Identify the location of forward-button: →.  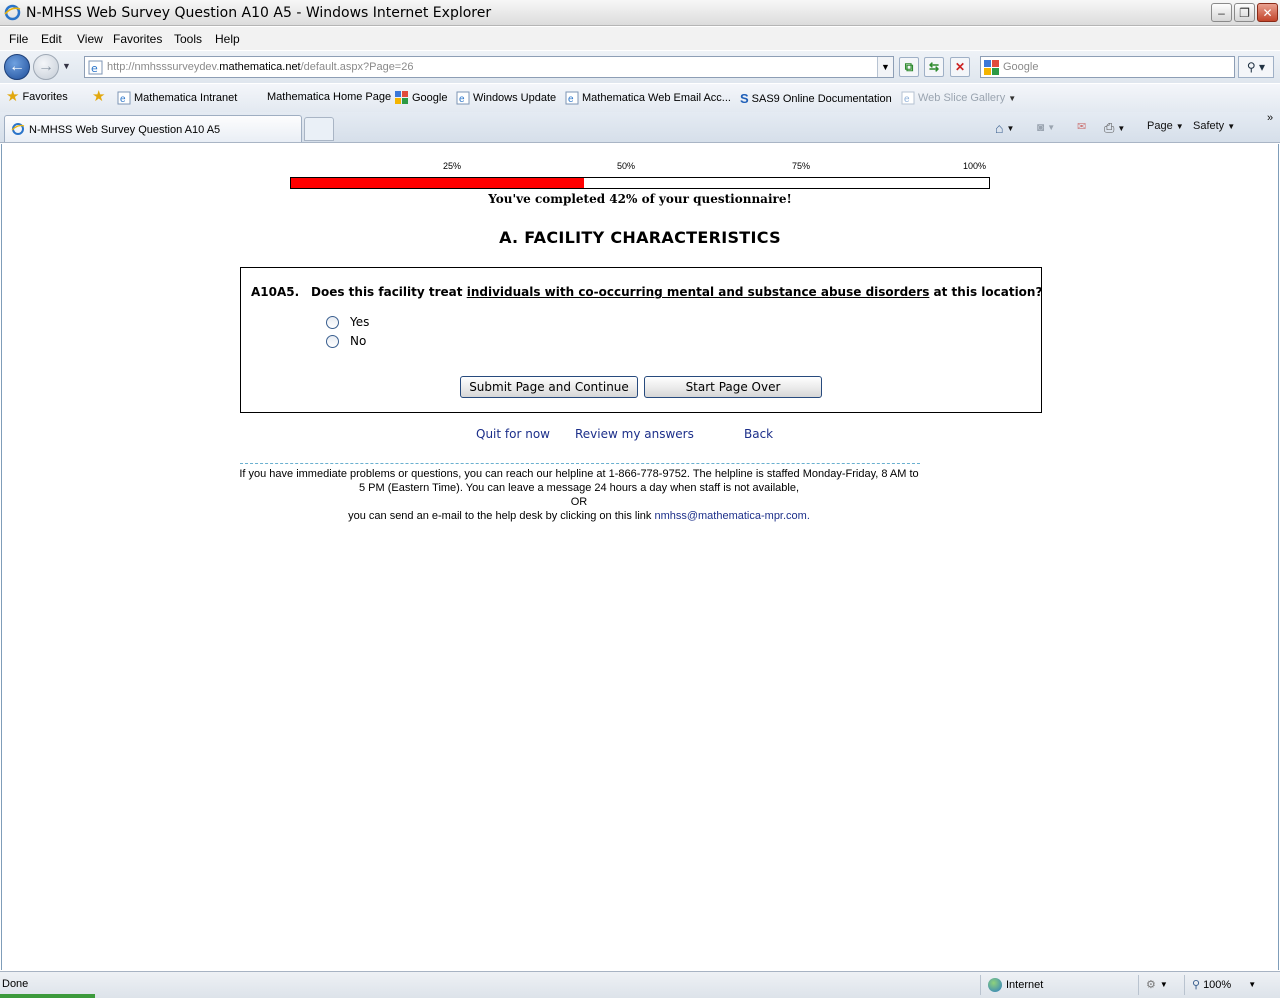
(46, 67).